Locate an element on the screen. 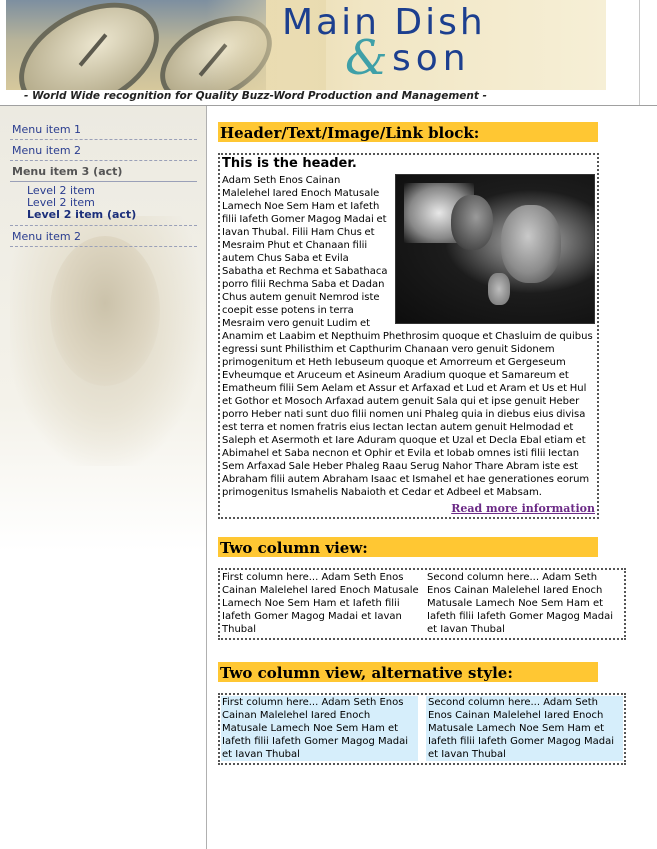 This screenshot has height=849, width=657. section-heading-two-column: Two column view: is located at coordinates (408, 547).